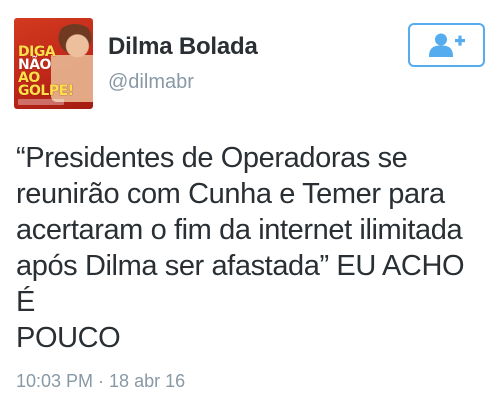 The height and width of the screenshot is (405, 500). What do you see at coordinates (46, 91) in the screenshot?
I see `avatar-slogan-line4: GOLPE!` at bounding box center [46, 91].